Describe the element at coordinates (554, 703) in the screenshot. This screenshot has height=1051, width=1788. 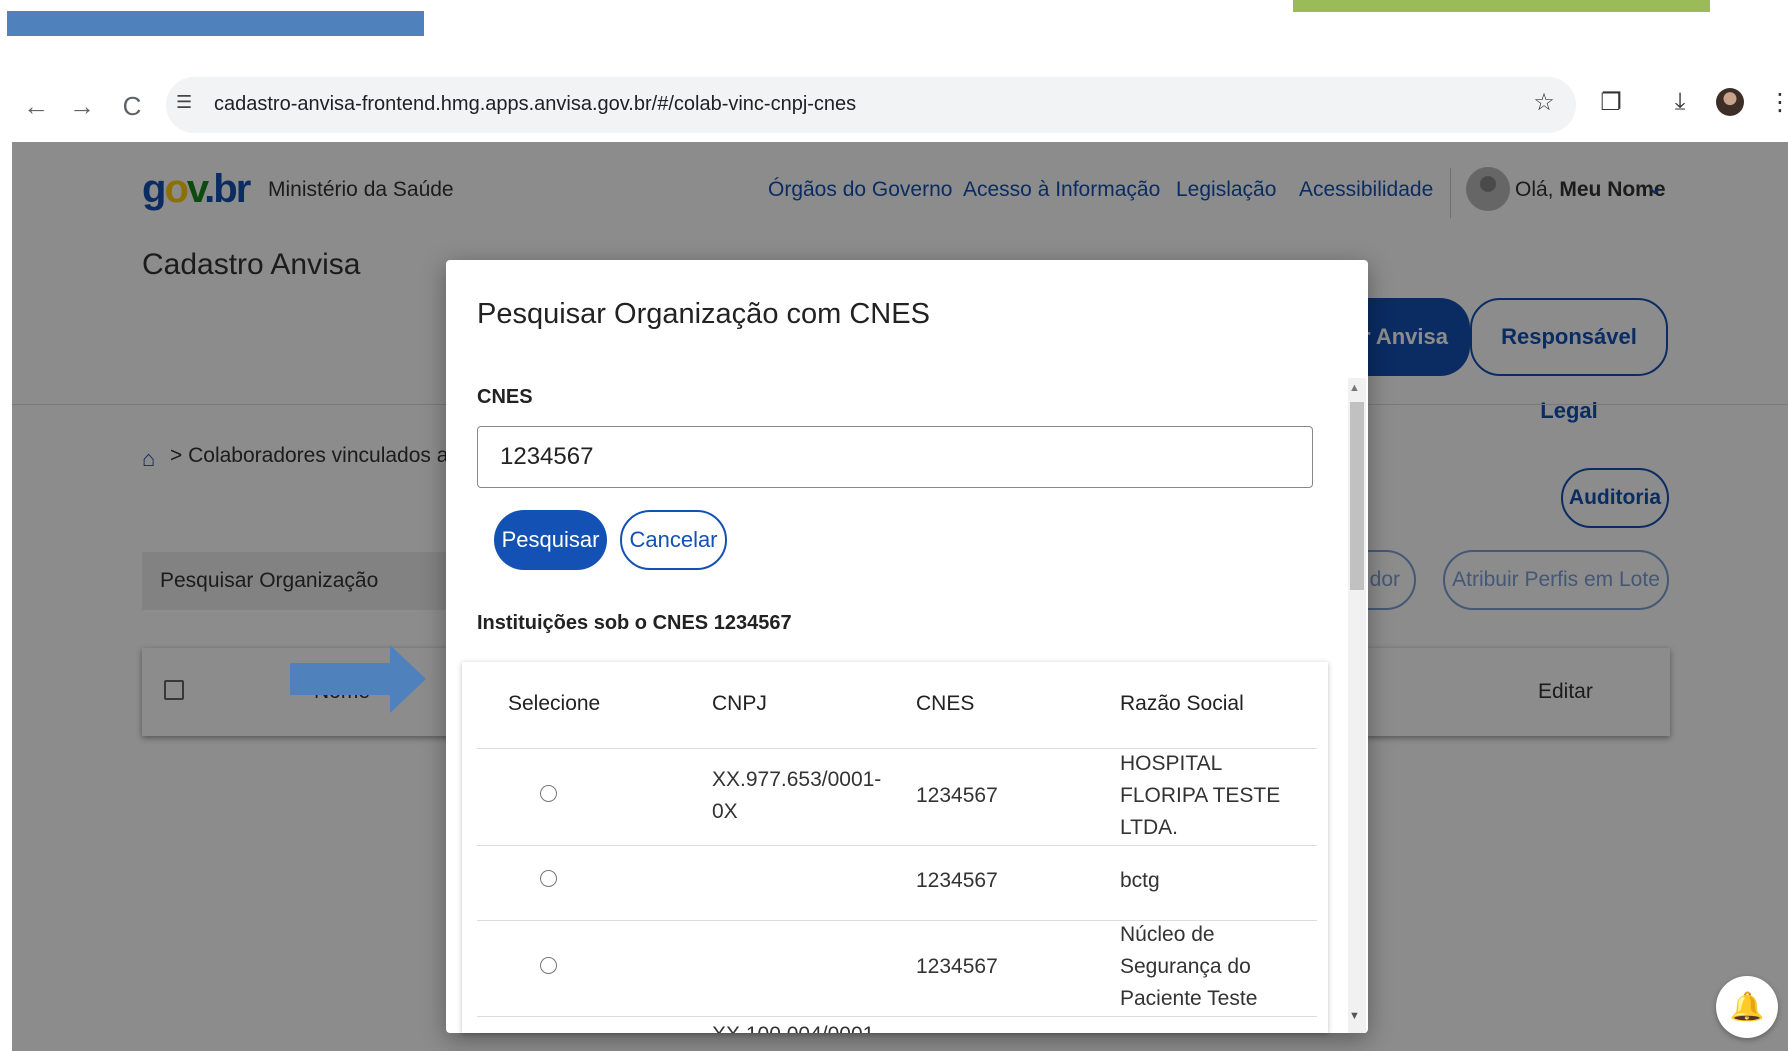
I see `column-selecione: Selecione` at that location.